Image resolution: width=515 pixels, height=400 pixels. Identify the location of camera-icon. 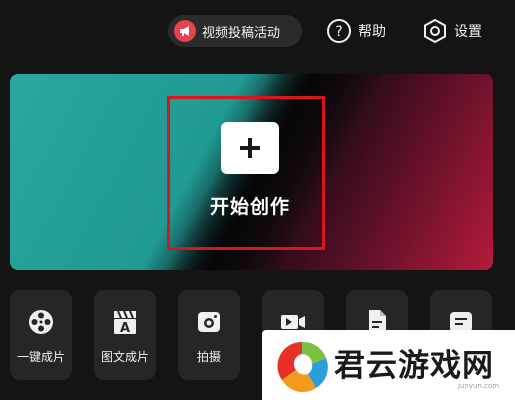
(209, 322).